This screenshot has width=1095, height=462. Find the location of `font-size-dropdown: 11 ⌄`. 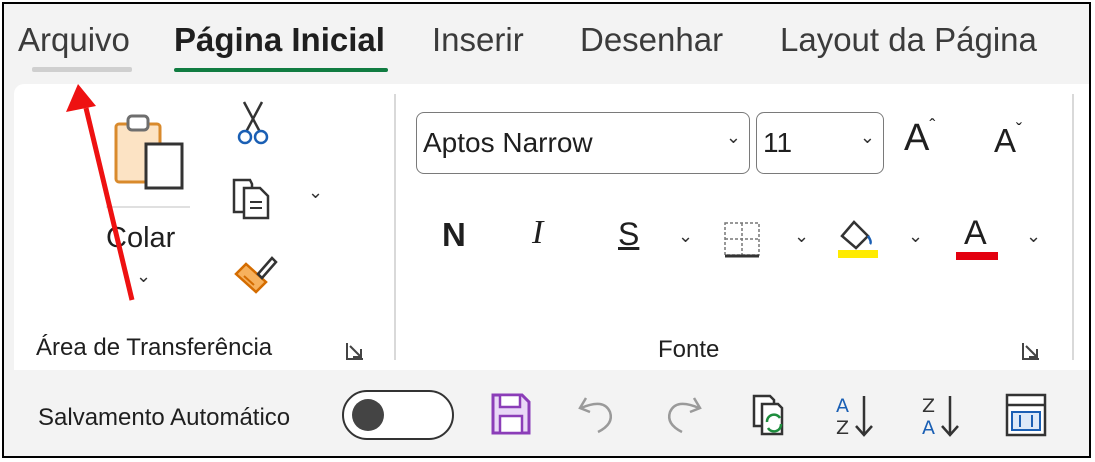

font-size-dropdown: 11 ⌄ is located at coordinates (820, 143).